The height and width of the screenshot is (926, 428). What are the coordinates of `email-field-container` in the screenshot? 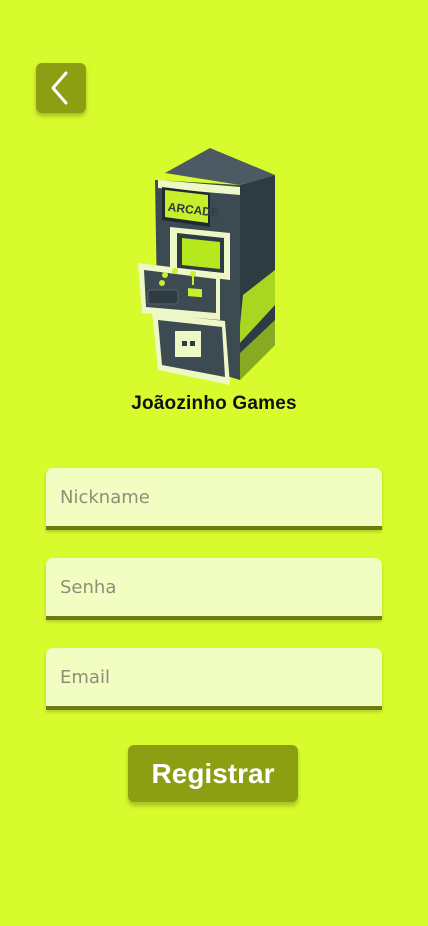 It's located at (214, 679).